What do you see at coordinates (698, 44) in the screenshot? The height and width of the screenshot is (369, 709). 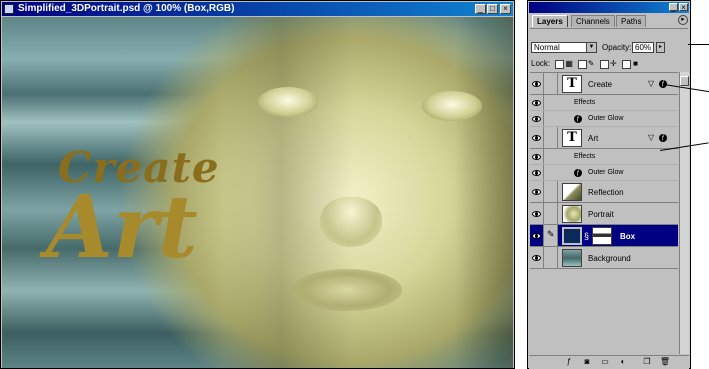 I see `callout-line` at bounding box center [698, 44].